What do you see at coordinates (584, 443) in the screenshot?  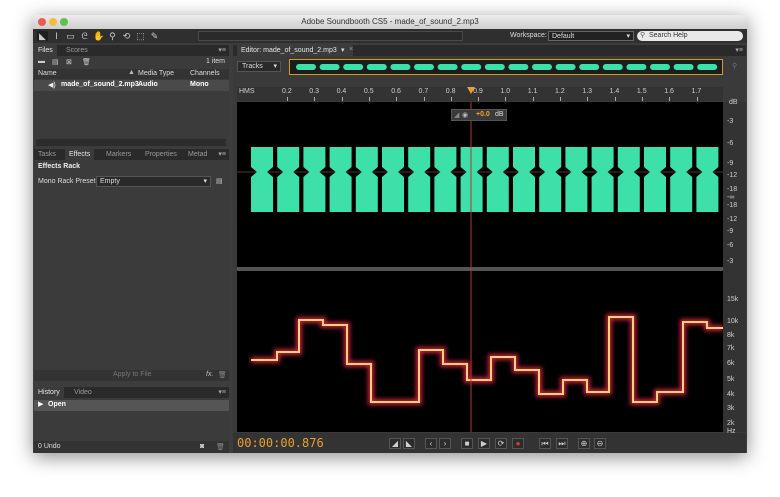 I see `zoom-in-icon: ⊕` at bounding box center [584, 443].